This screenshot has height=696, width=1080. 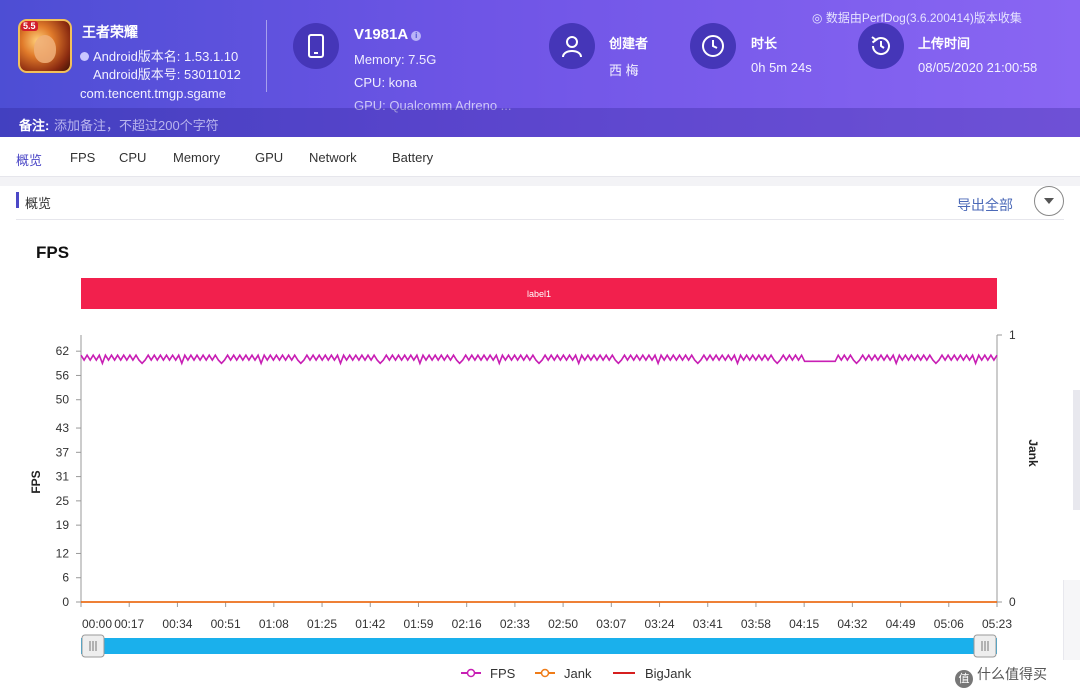 What do you see at coordinates (503, 673) in the screenshot?
I see `legend-fps-label: FPS` at bounding box center [503, 673].